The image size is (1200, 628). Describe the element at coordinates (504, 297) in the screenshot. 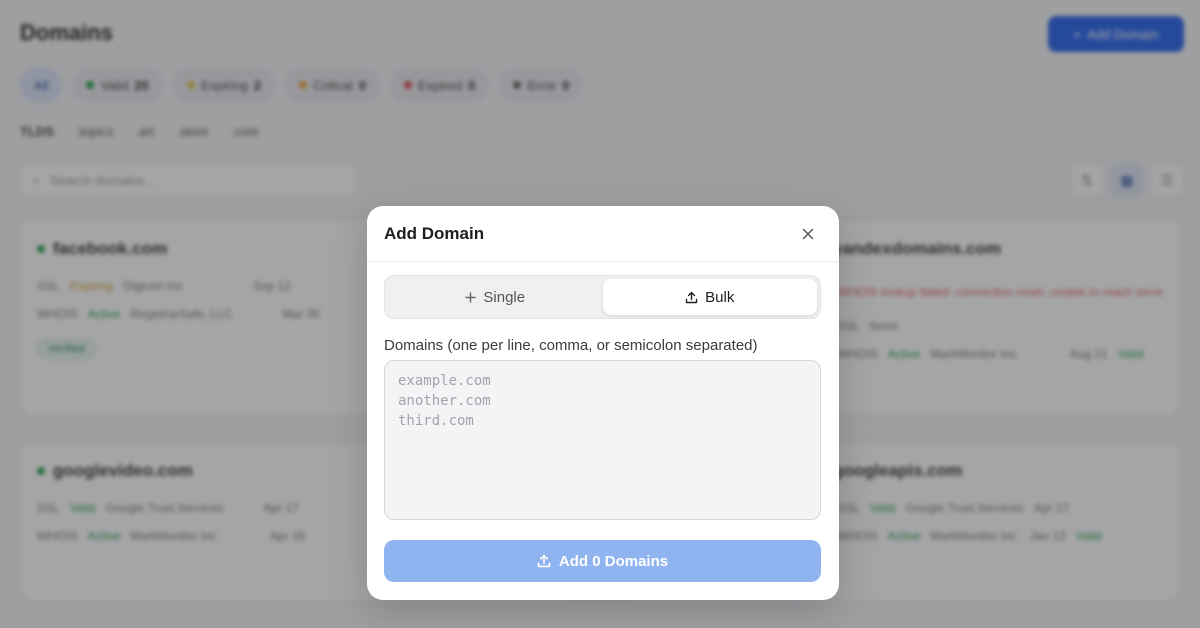

I see `tab-label: Single` at that location.